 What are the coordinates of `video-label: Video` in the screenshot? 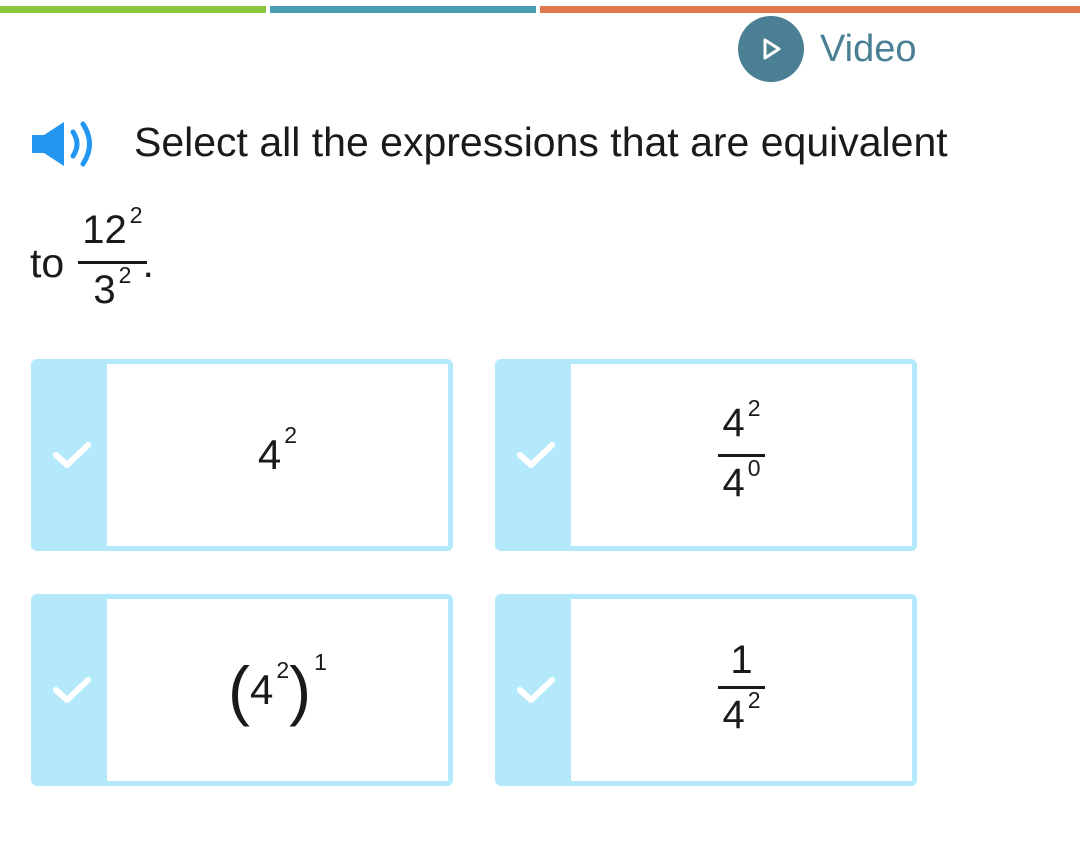 It's located at (868, 48).